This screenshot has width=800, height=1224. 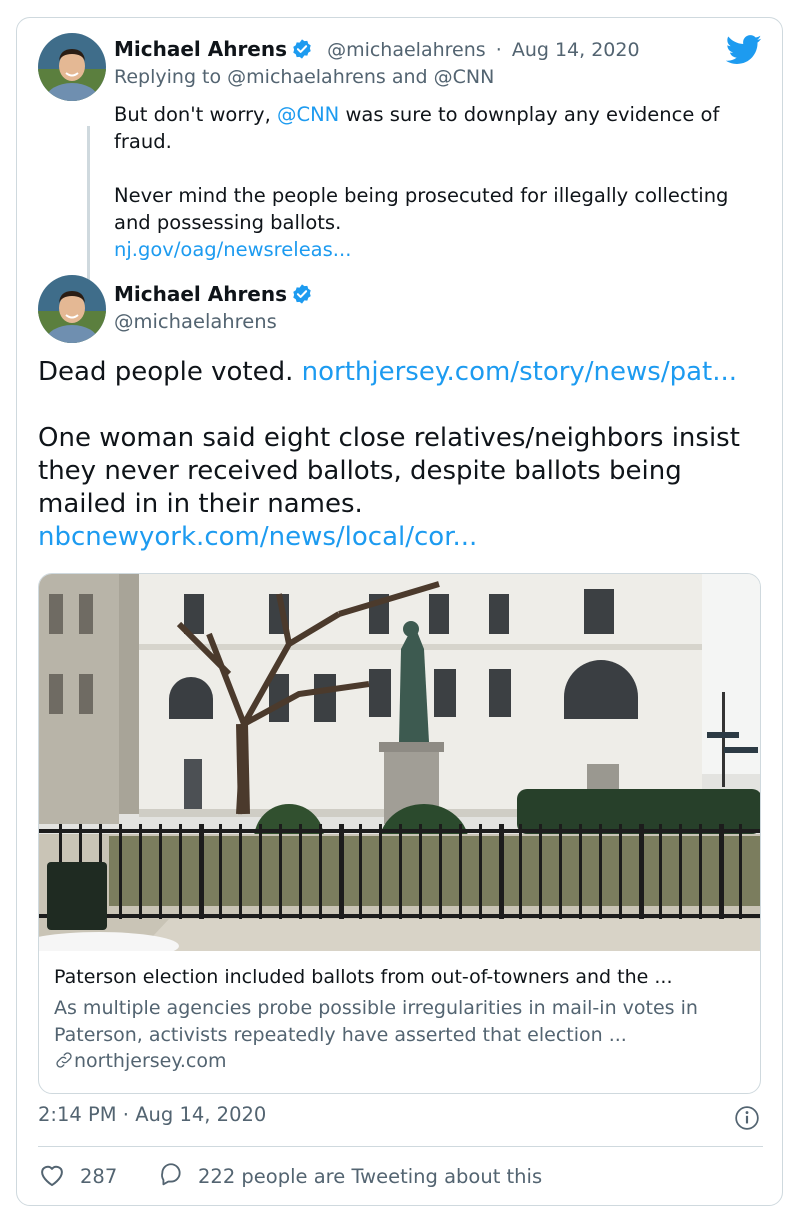 I want to click on link-card-domain: northjersey.com, so click(x=140, y=1062).